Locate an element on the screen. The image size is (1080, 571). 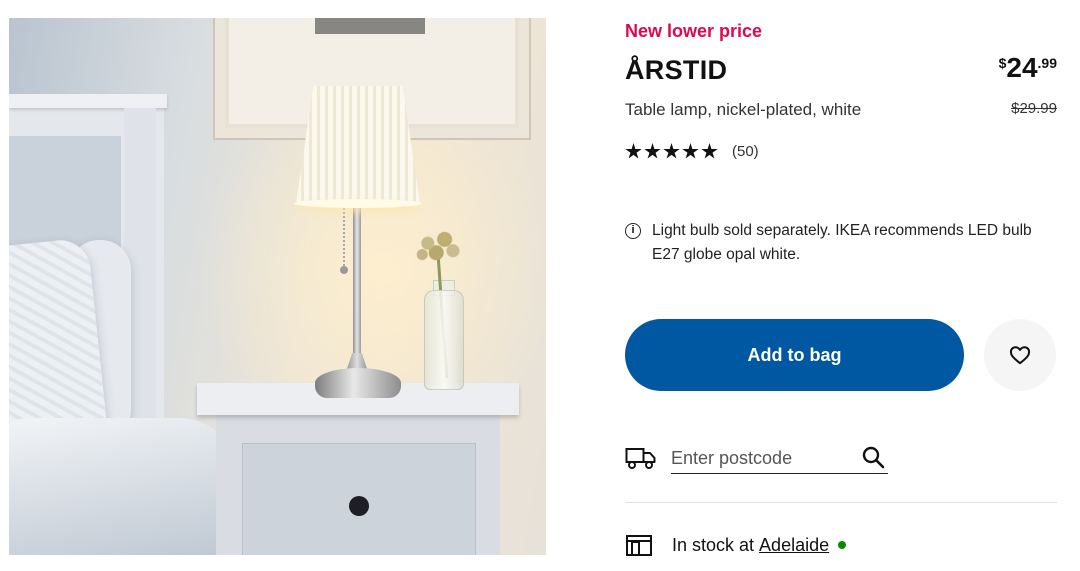
search-icon is located at coordinates (873, 457).